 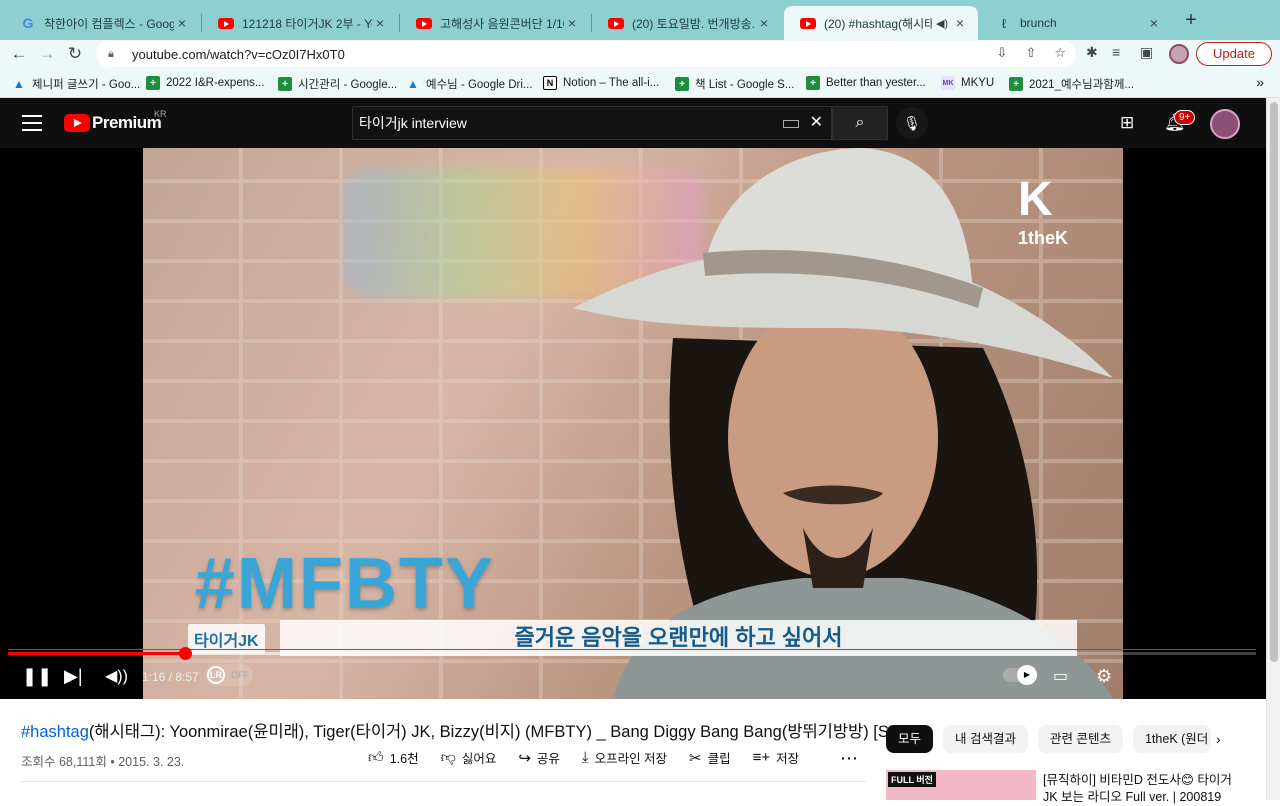 I want to click on browser-tab: 121218 타이거JK 2부 - YouTu ×, so click(x=300, y=23).